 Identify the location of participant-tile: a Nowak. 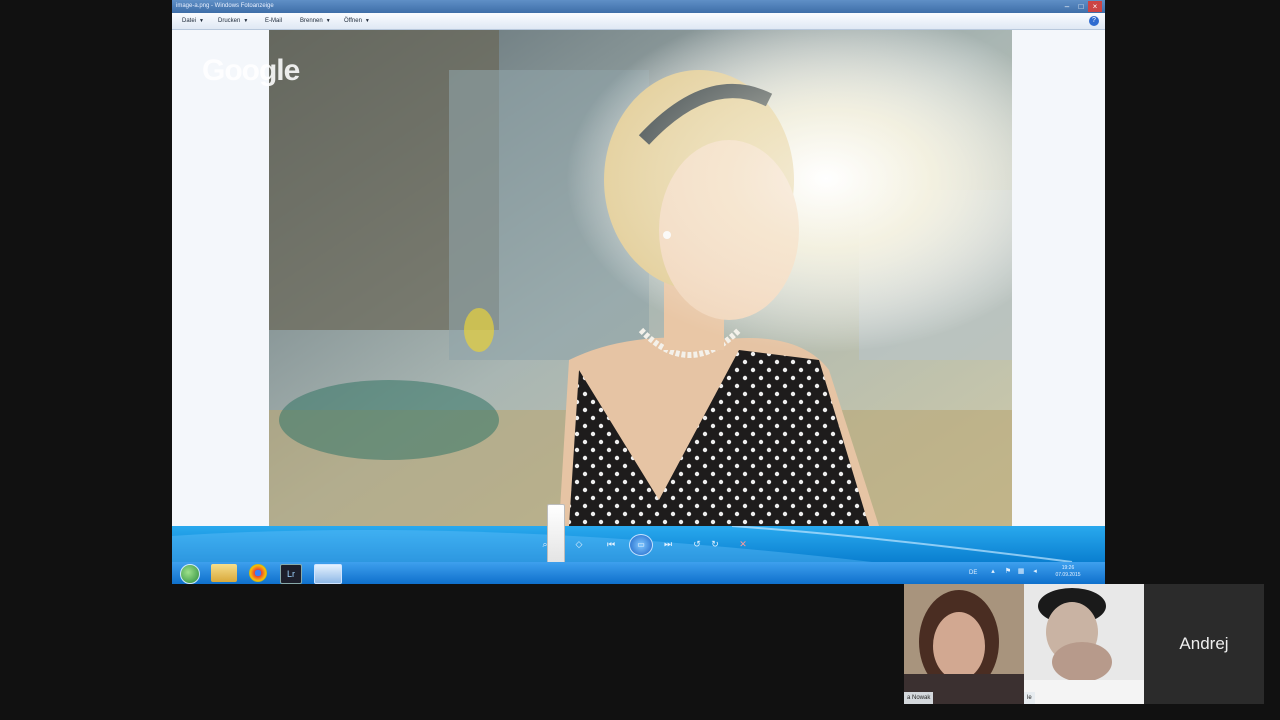
(964, 644).